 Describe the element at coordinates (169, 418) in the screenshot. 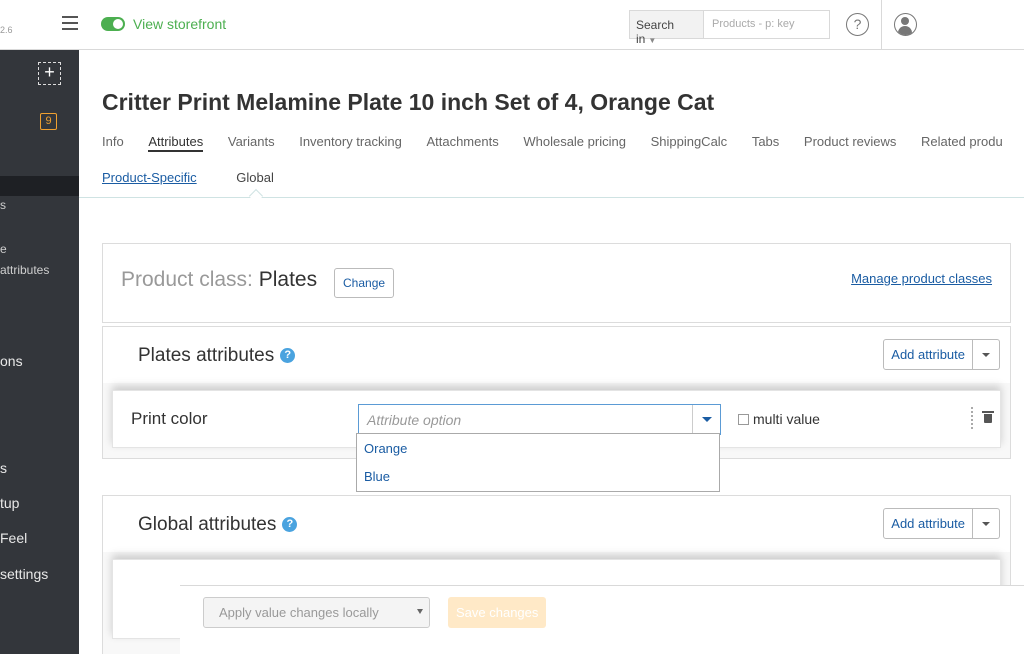

I see `attribute-name: Print color` at that location.